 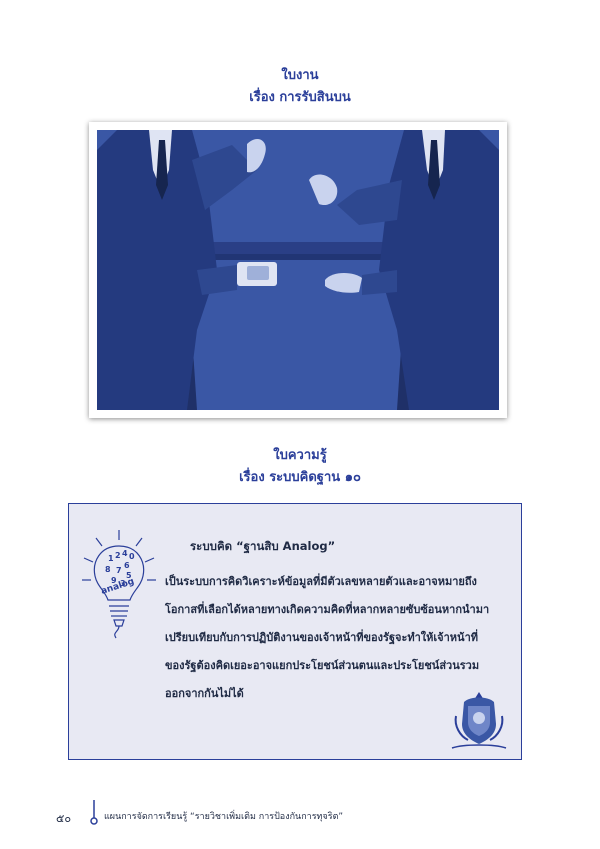 What do you see at coordinates (111, 558) in the screenshot?
I see `bulb-digit: 1` at bounding box center [111, 558].